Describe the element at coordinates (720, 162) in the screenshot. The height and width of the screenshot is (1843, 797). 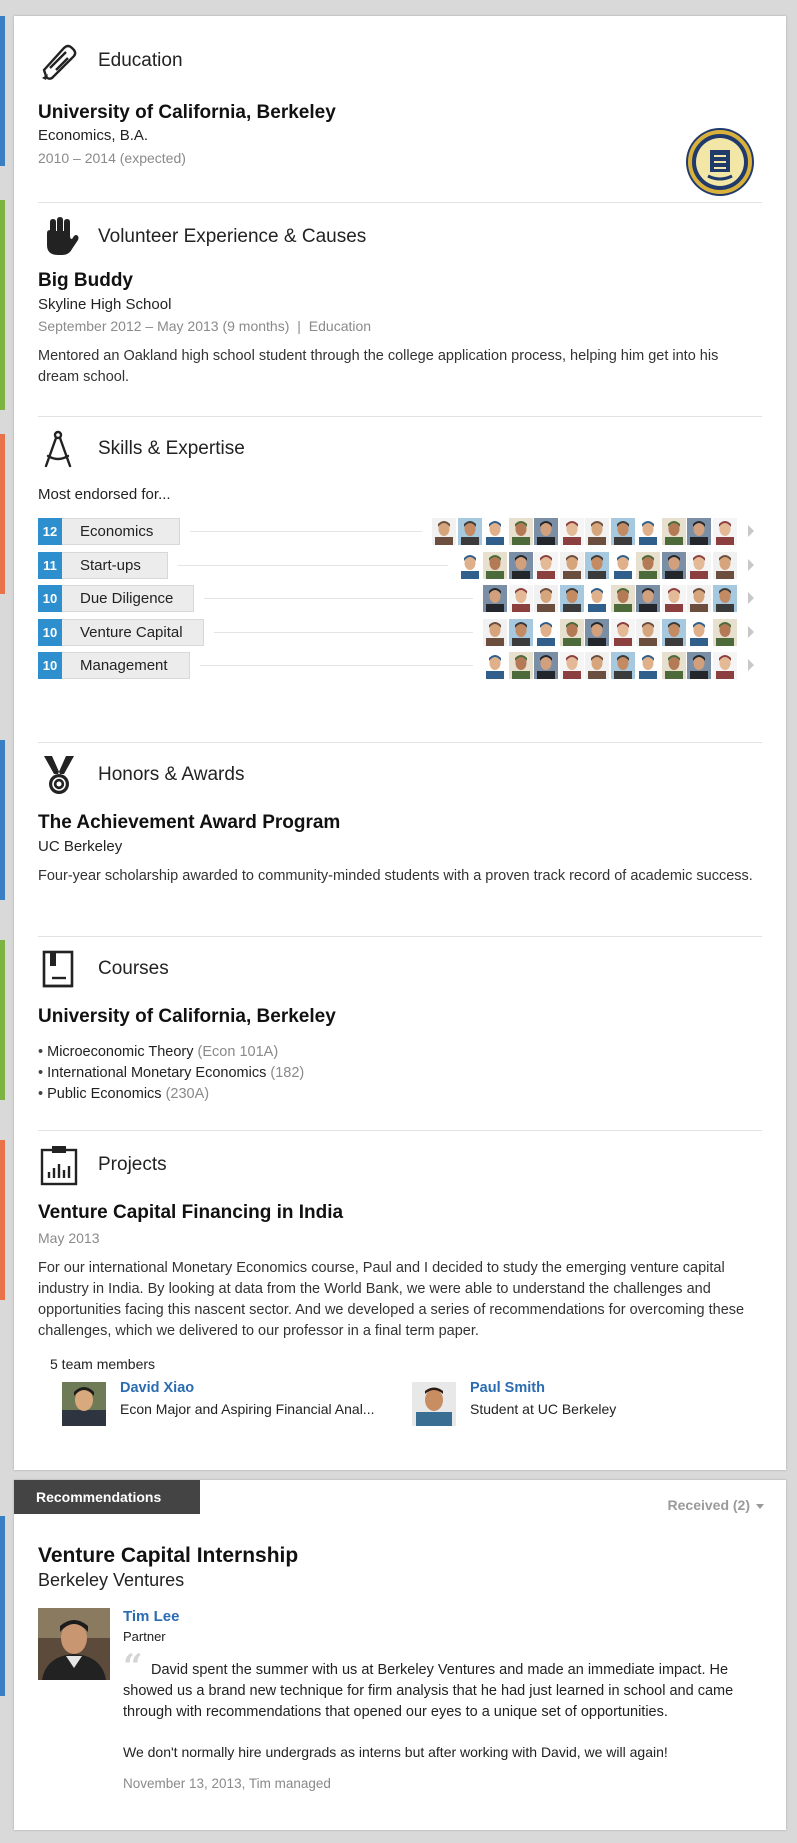
I see `university-seal-logo` at that location.